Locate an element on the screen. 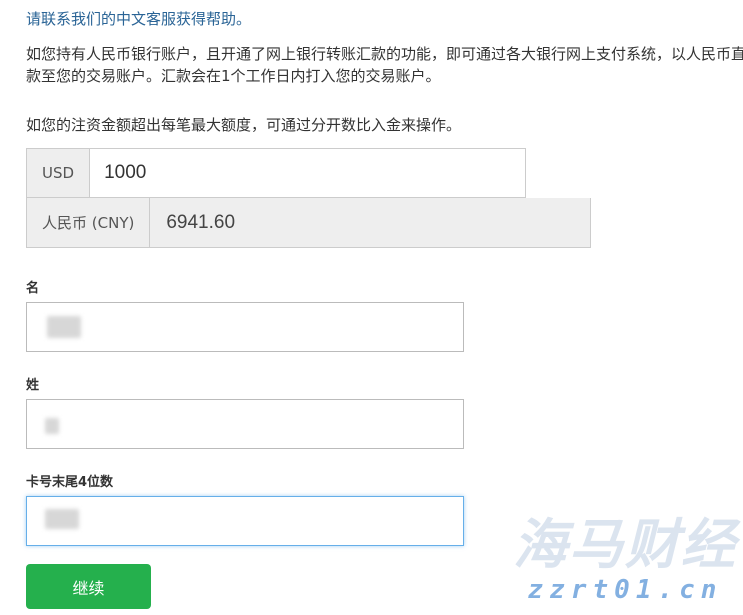 This screenshot has height=615, width=743. last-name-field is located at coordinates (245, 424).